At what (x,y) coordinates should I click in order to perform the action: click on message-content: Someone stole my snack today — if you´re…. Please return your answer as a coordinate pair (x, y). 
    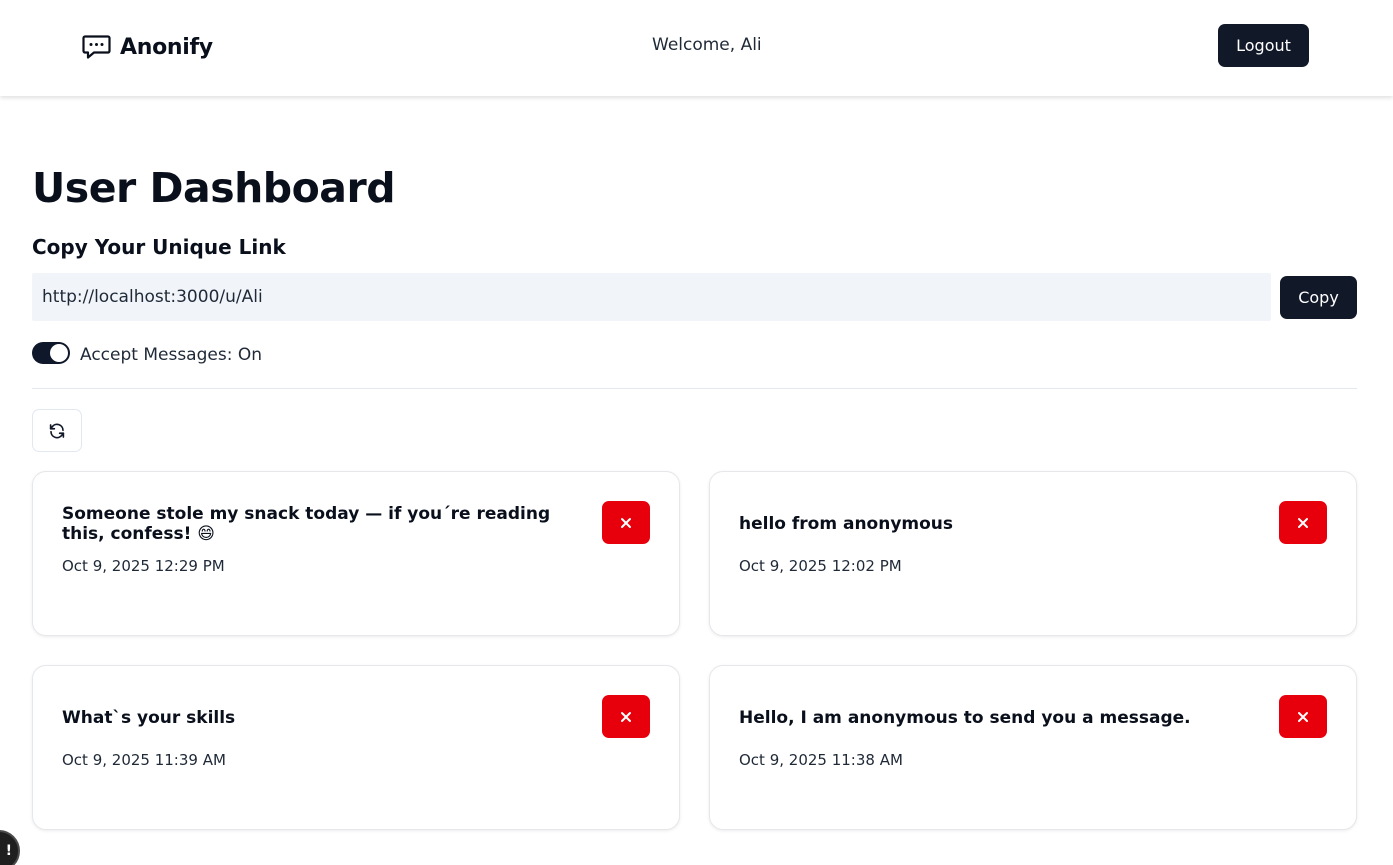
    Looking at the image, I should click on (306, 524).